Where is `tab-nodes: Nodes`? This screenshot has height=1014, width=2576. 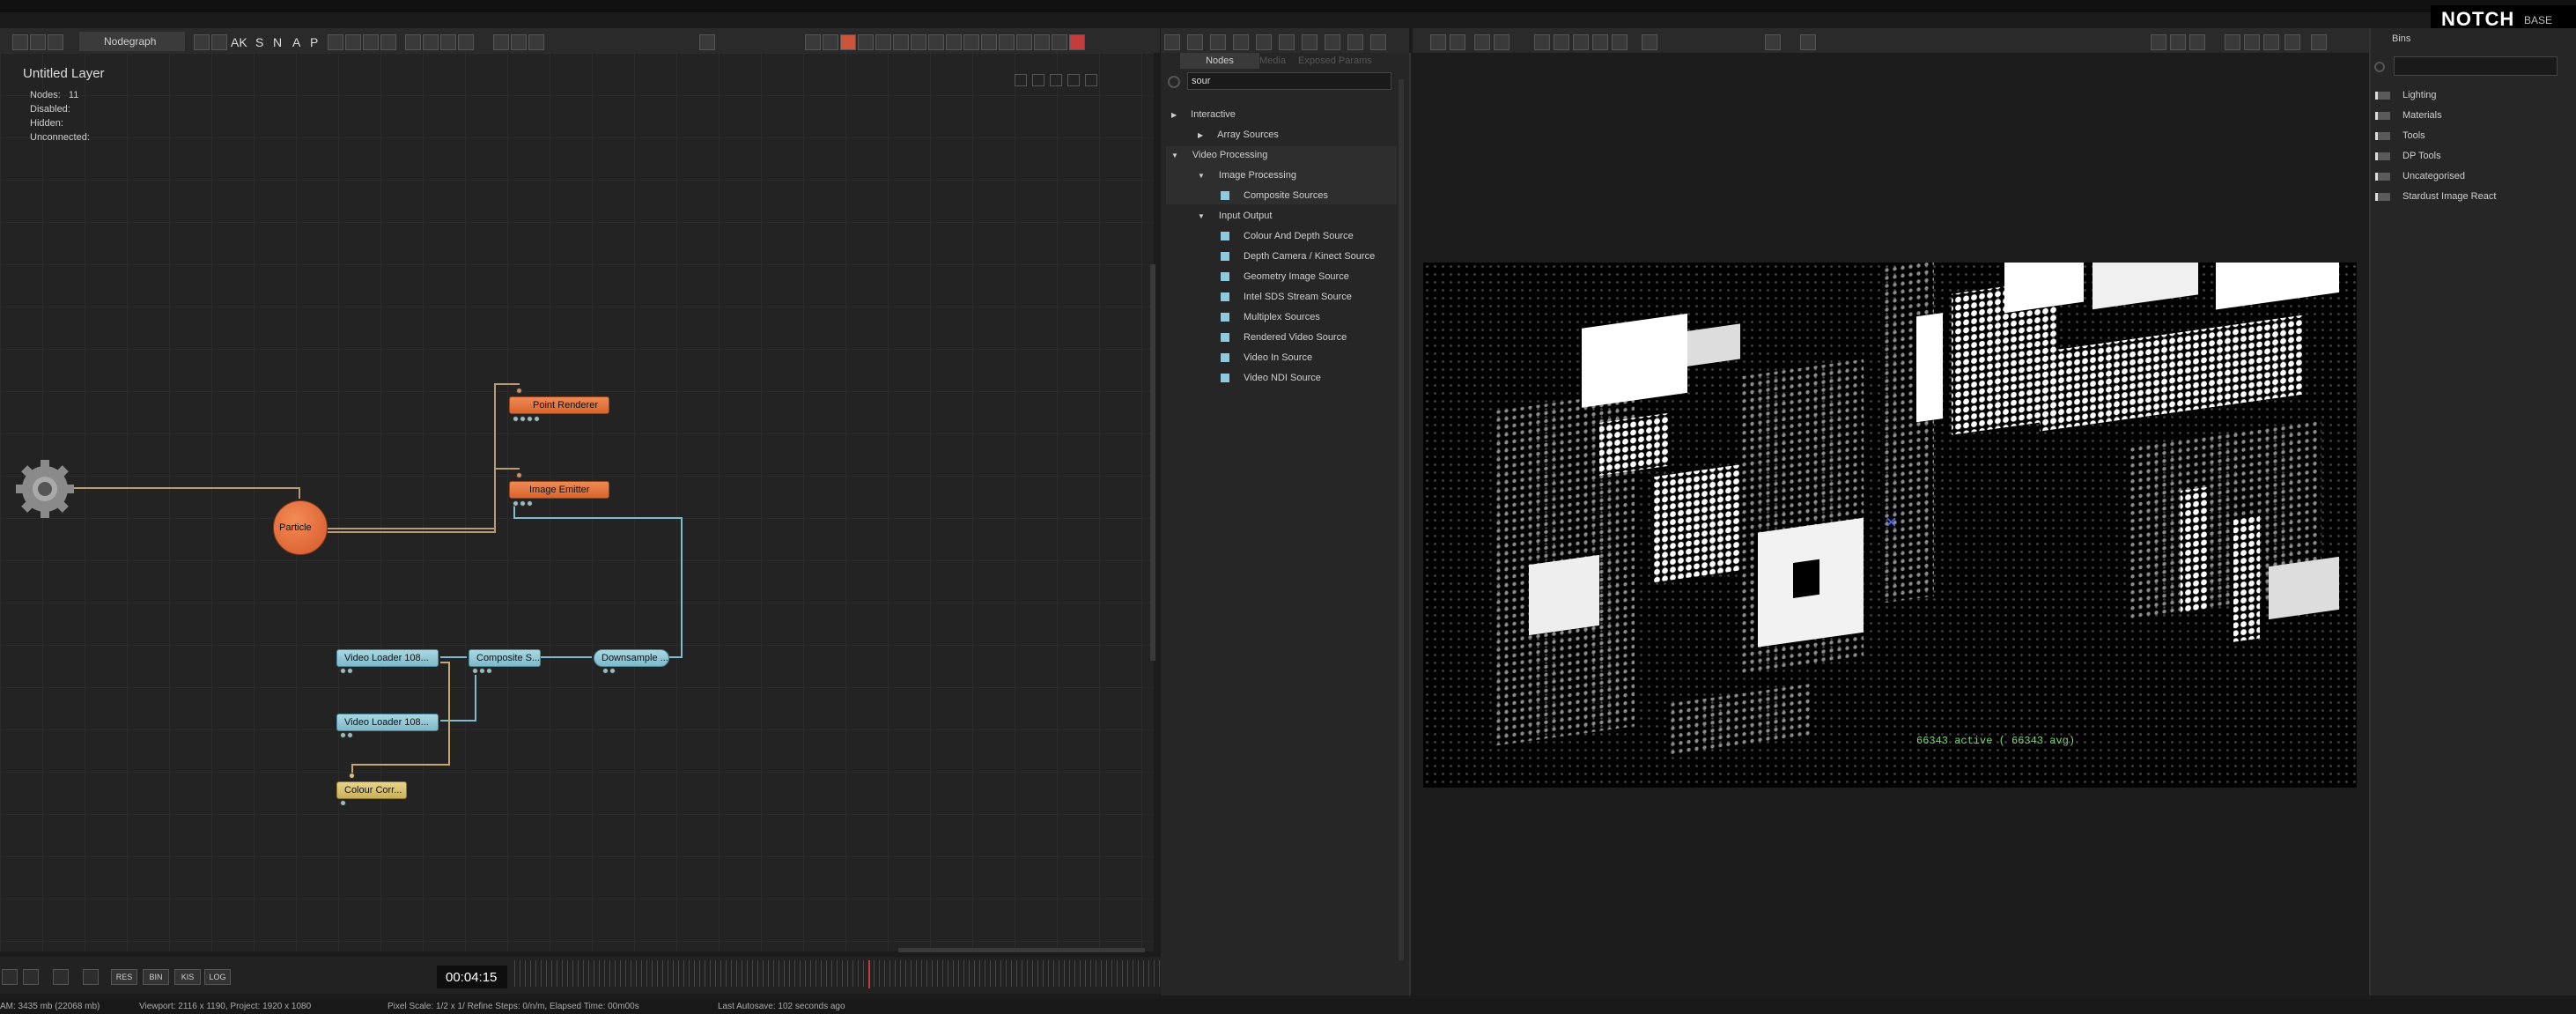
tab-nodes: Nodes is located at coordinates (1219, 61).